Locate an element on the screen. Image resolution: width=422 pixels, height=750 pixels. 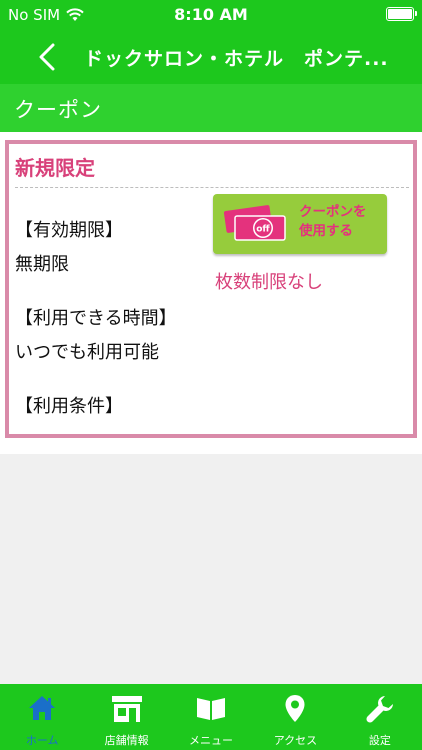
use-coupon-label-line2: 使用する is located at coordinates (326, 231).